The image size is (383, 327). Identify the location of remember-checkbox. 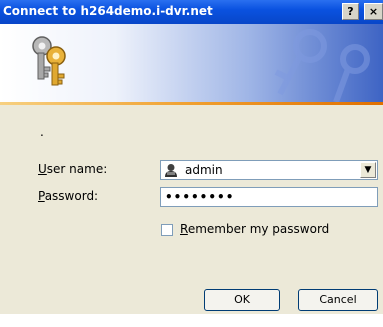
(167, 230).